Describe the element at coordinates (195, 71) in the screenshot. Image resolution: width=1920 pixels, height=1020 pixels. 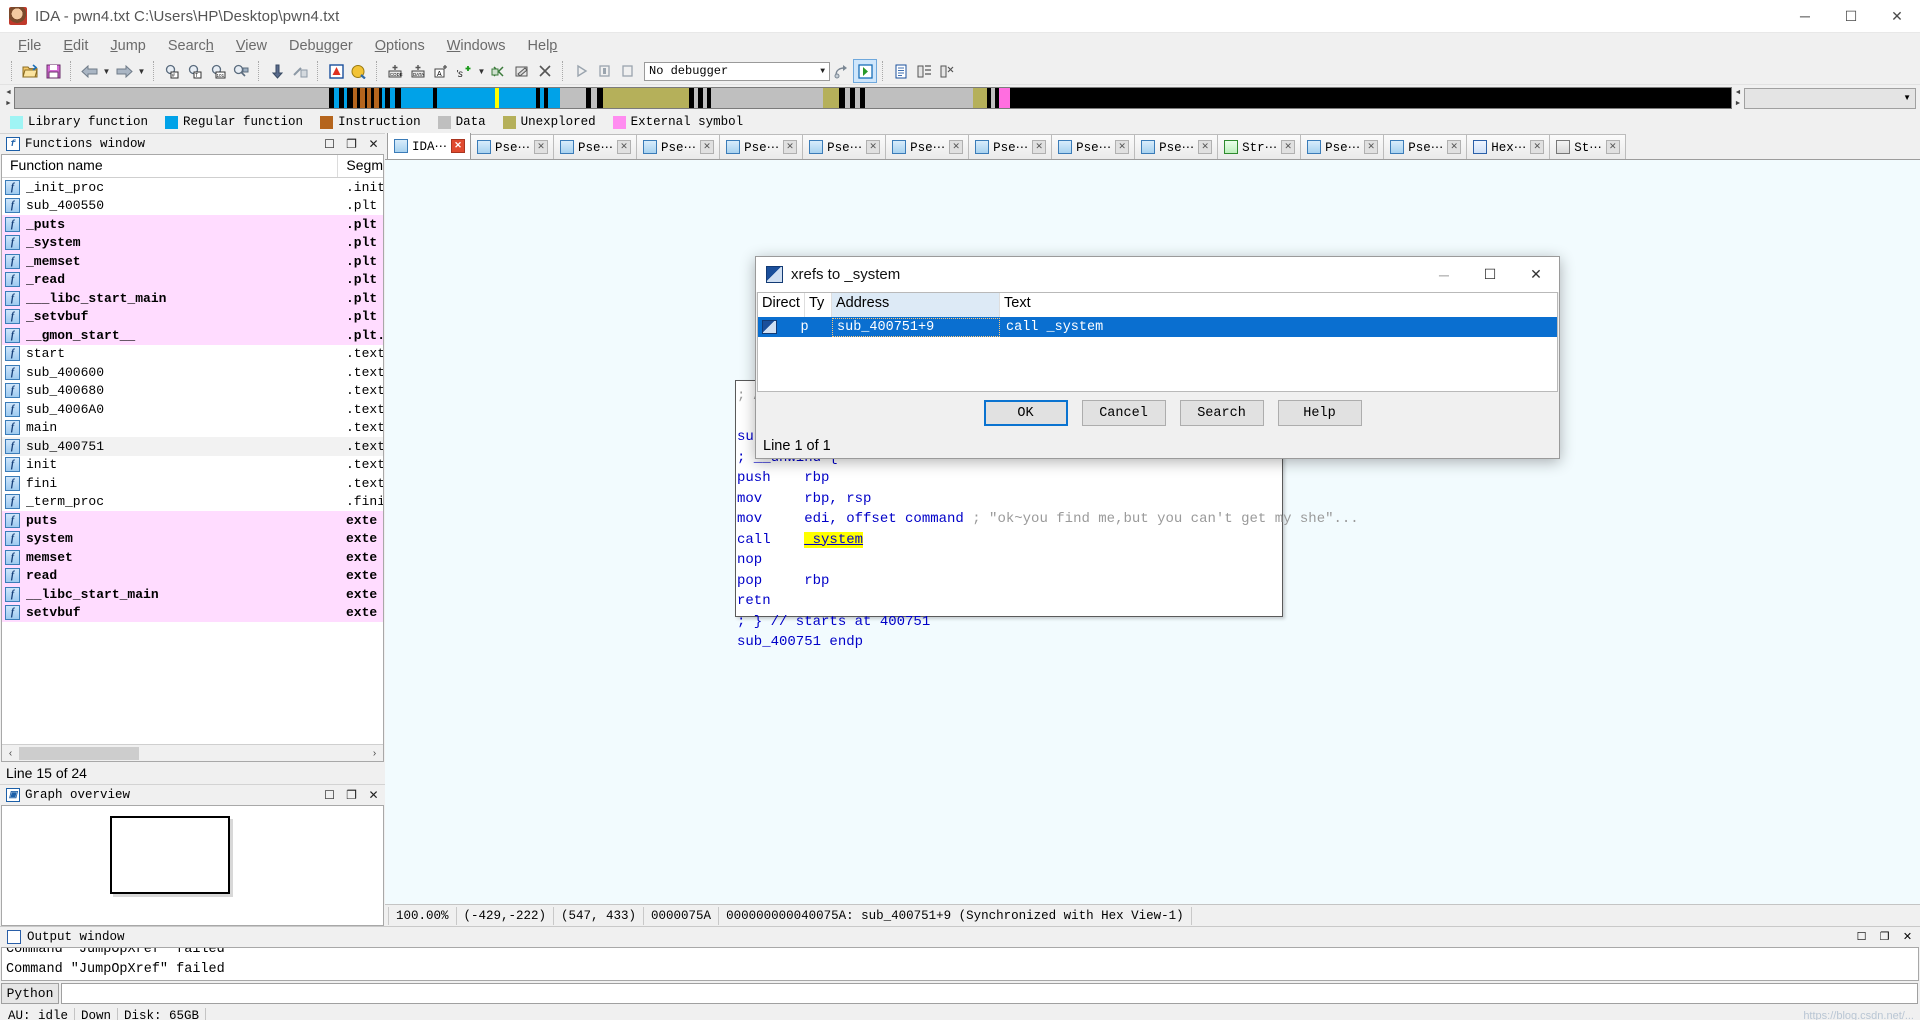
I see `search-text-icon: T` at that location.